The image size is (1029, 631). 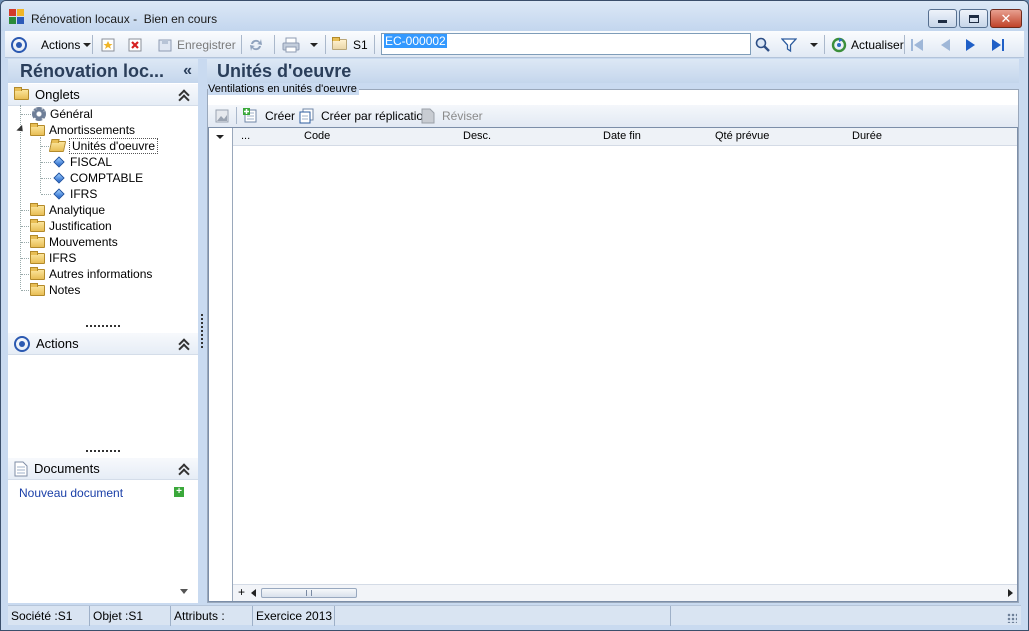 What do you see at coordinates (103, 146) in the screenshot?
I see `tree-item-unites-oeuvre: Unités d'oeuvre` at bounding box center [103, 146].